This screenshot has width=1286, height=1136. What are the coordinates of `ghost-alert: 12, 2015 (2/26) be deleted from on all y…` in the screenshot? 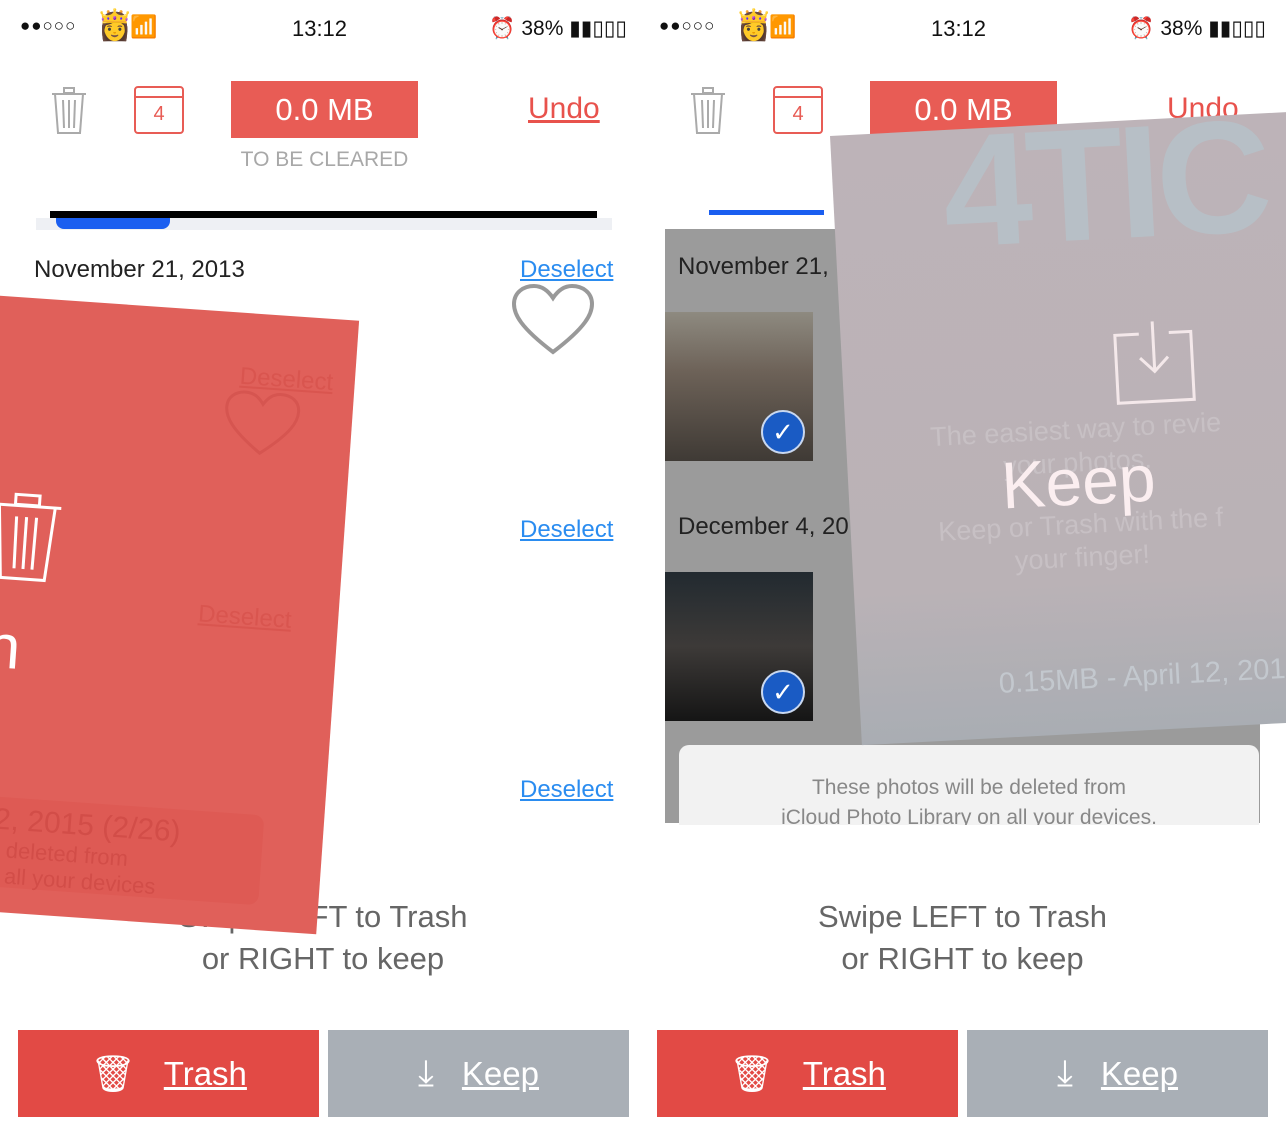 It's located at (132, 850).